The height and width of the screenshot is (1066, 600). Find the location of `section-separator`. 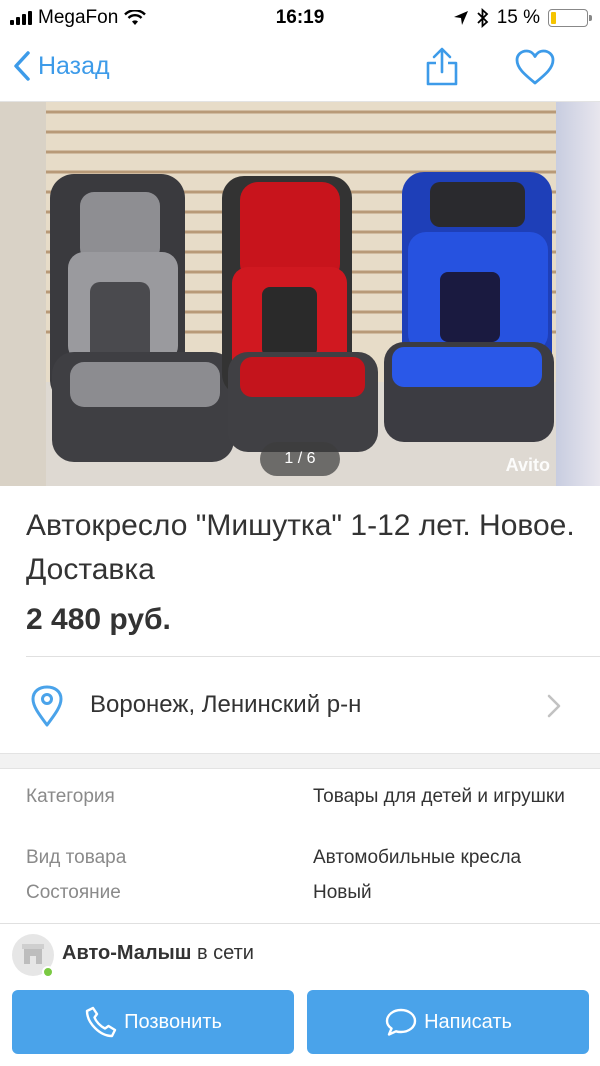

section-separator is located at coordinates (300, 761).